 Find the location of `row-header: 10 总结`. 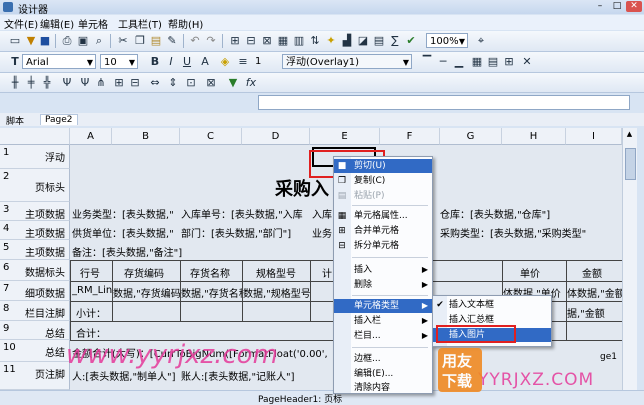

row-header: 10 总结 is located at coordinates (35, 351).